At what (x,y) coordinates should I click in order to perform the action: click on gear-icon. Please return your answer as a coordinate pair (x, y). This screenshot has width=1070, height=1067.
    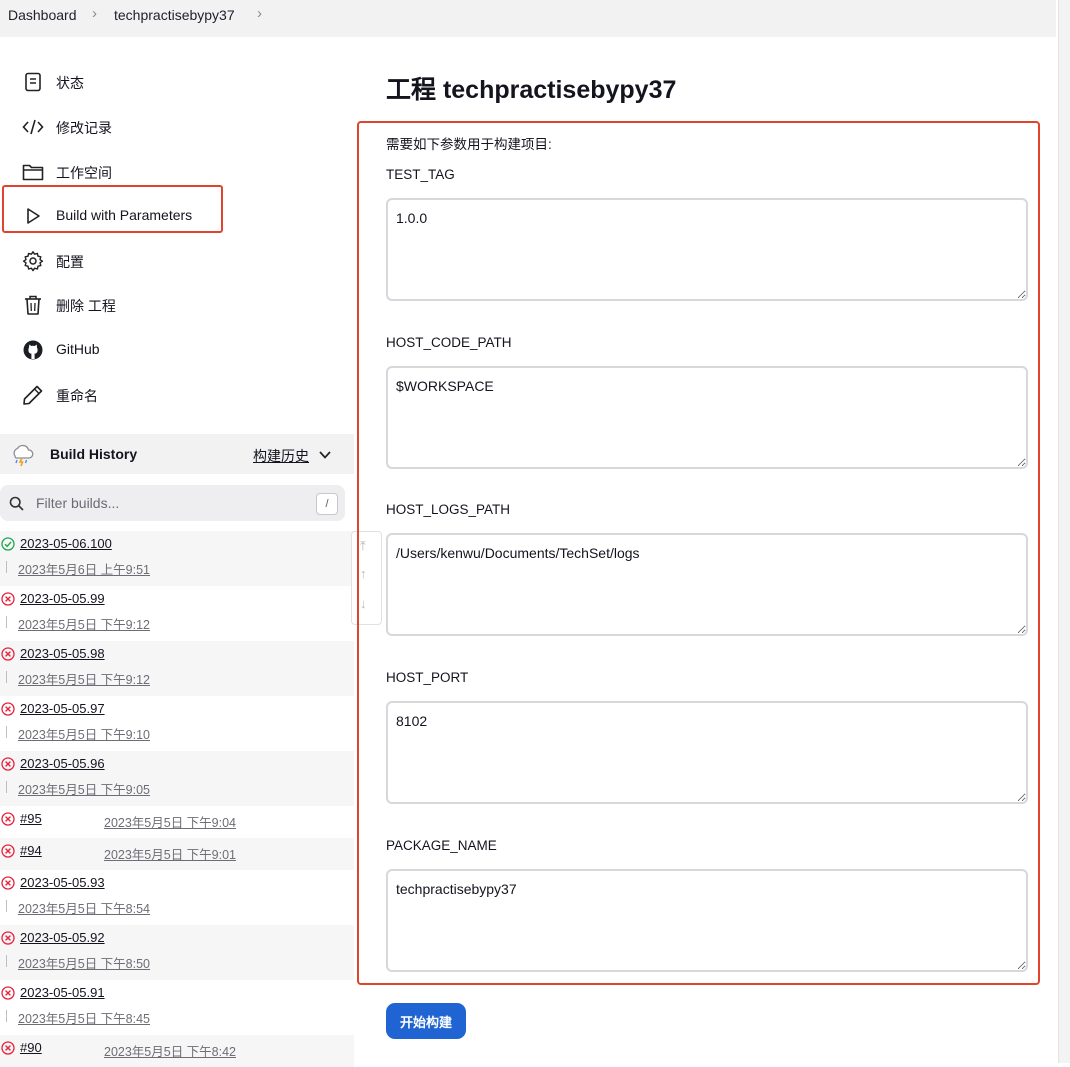
    Looking at the image, I should click on (33, 261).